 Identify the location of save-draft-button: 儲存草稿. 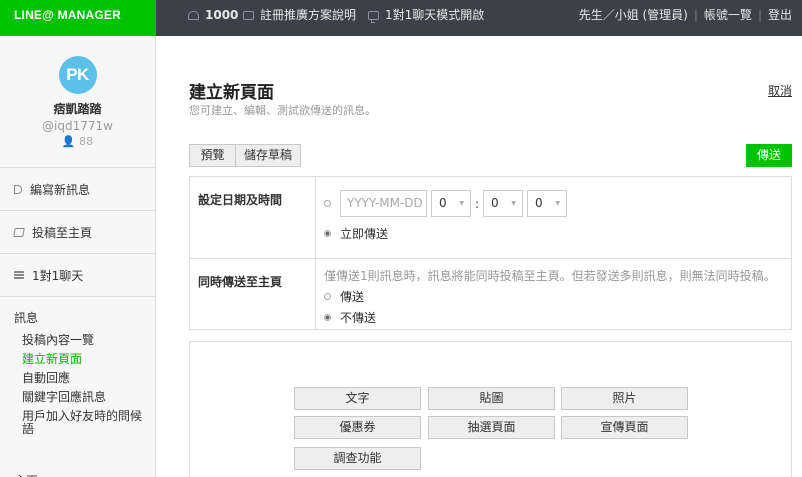
(268, 155).